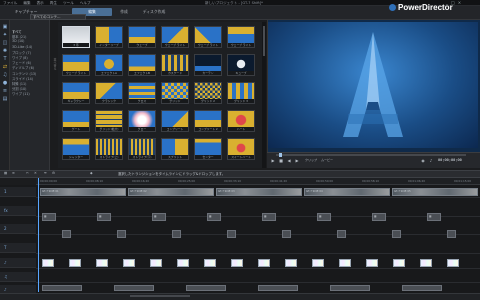 The image size is (480, 300). I want to click on library-scroll-thumb, so click(264, 41).